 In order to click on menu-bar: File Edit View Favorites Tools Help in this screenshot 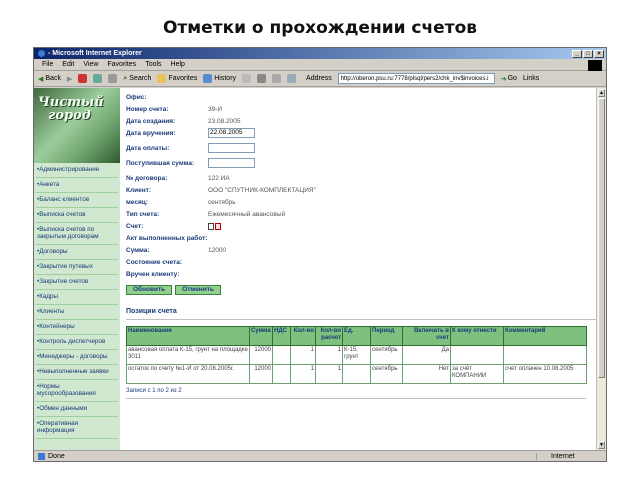, I will do `click(320, 65)`.